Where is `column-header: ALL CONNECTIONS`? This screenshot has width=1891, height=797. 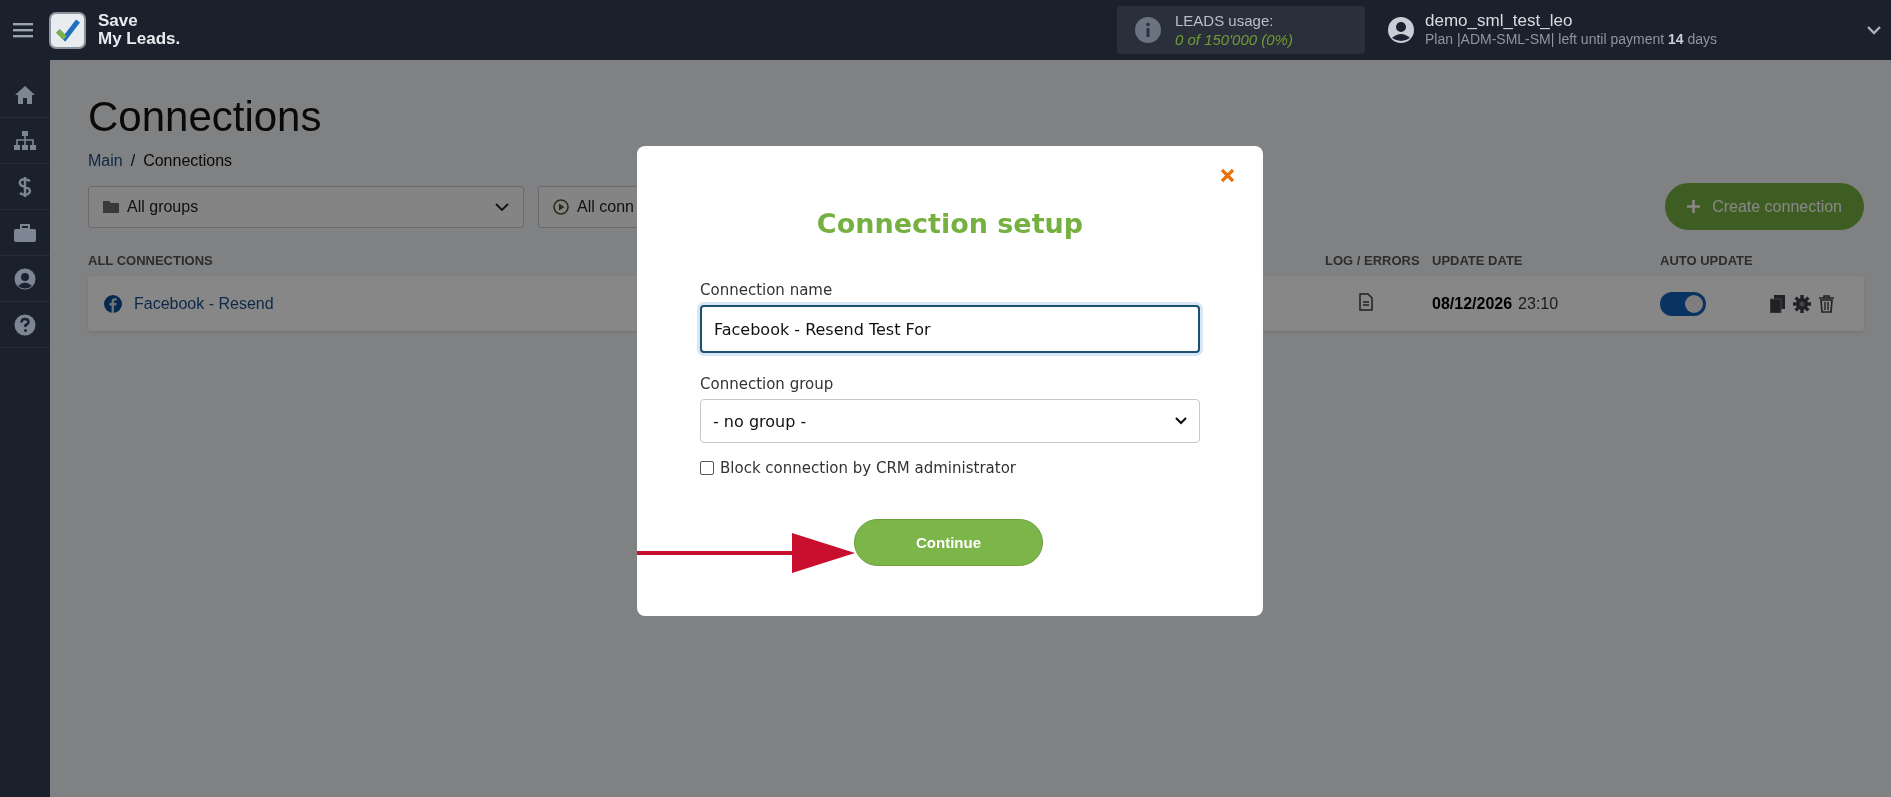
column-header: ALL CONNECTIONS is located at coordinates (151, 260).